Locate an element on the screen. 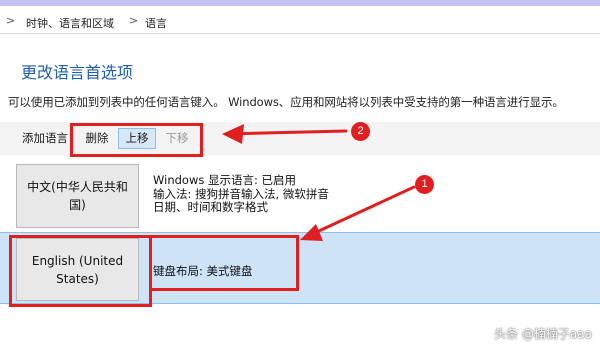 This screenshot has width=600, height=351. watermark-text: 头条 @楠楠子aaa is located at coordinates (543, 334).